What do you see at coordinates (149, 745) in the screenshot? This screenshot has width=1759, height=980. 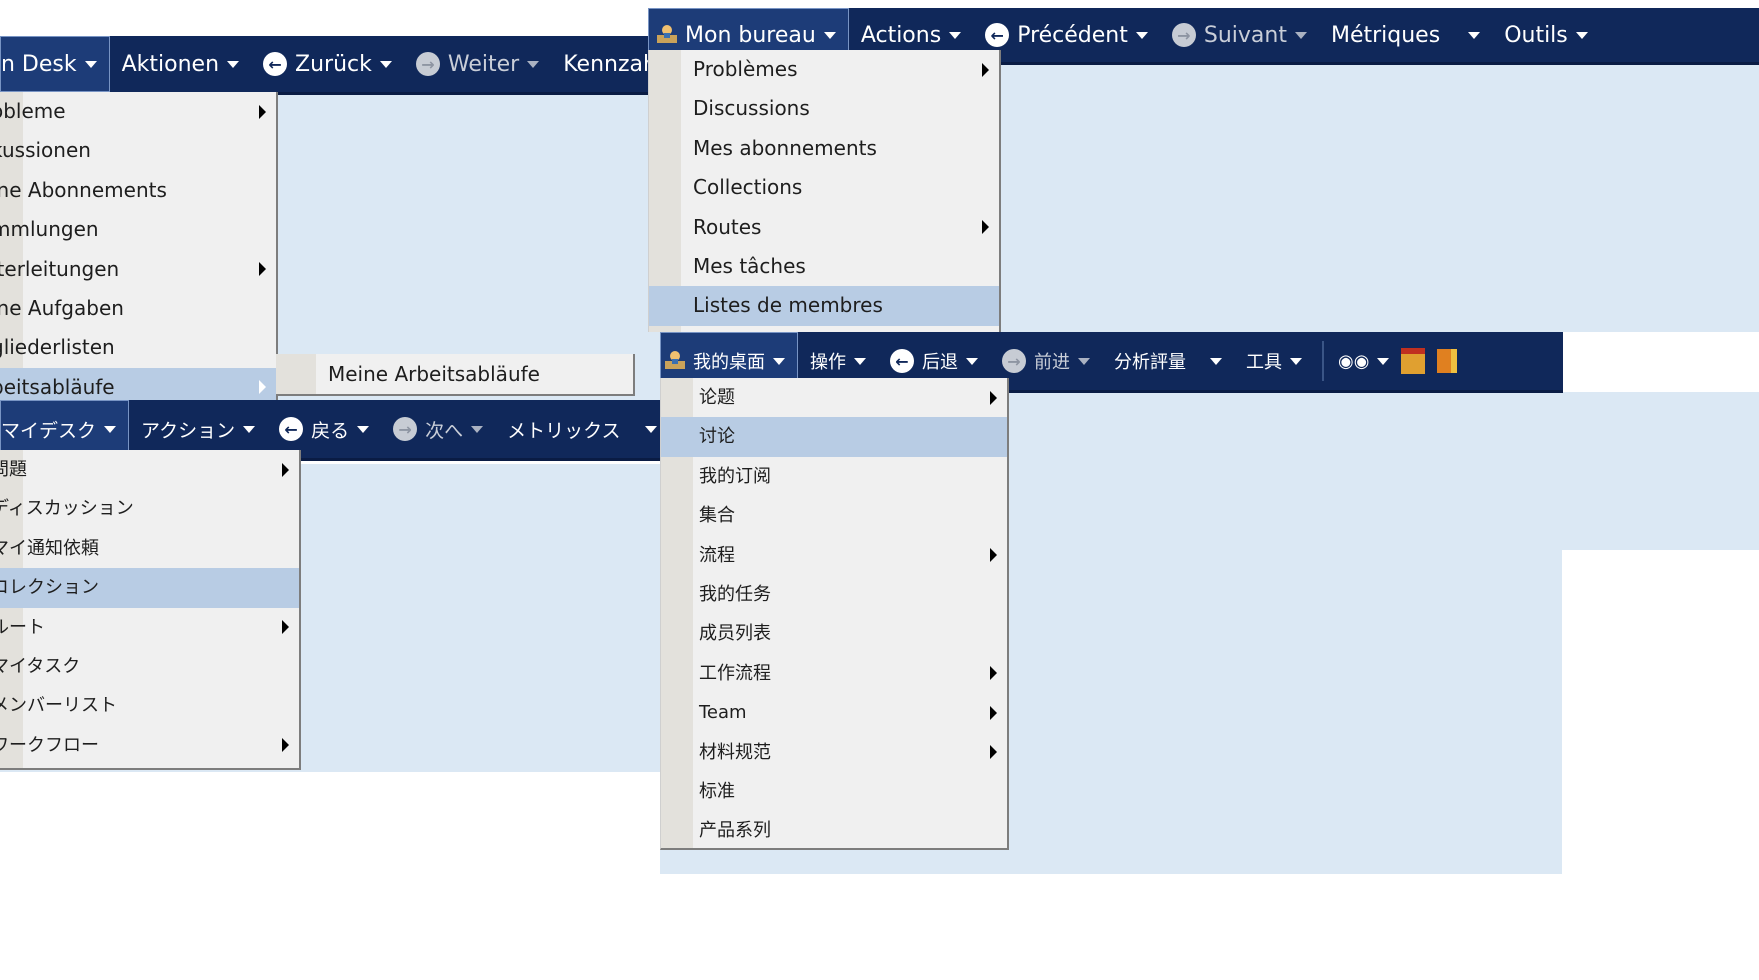 I see `menu-item: ワークフロー` at bounding box center [149, 745].